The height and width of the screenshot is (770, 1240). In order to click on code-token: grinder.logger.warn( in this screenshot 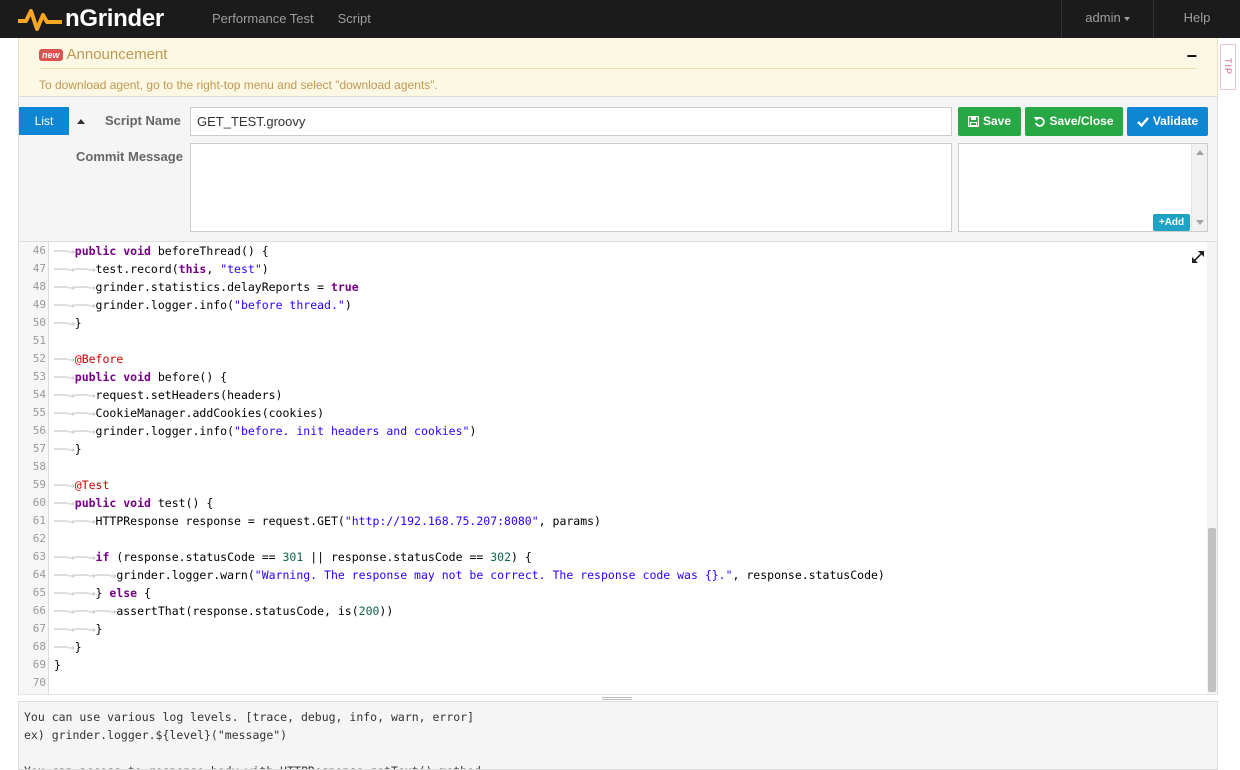, I will do `click(185, 575)`.